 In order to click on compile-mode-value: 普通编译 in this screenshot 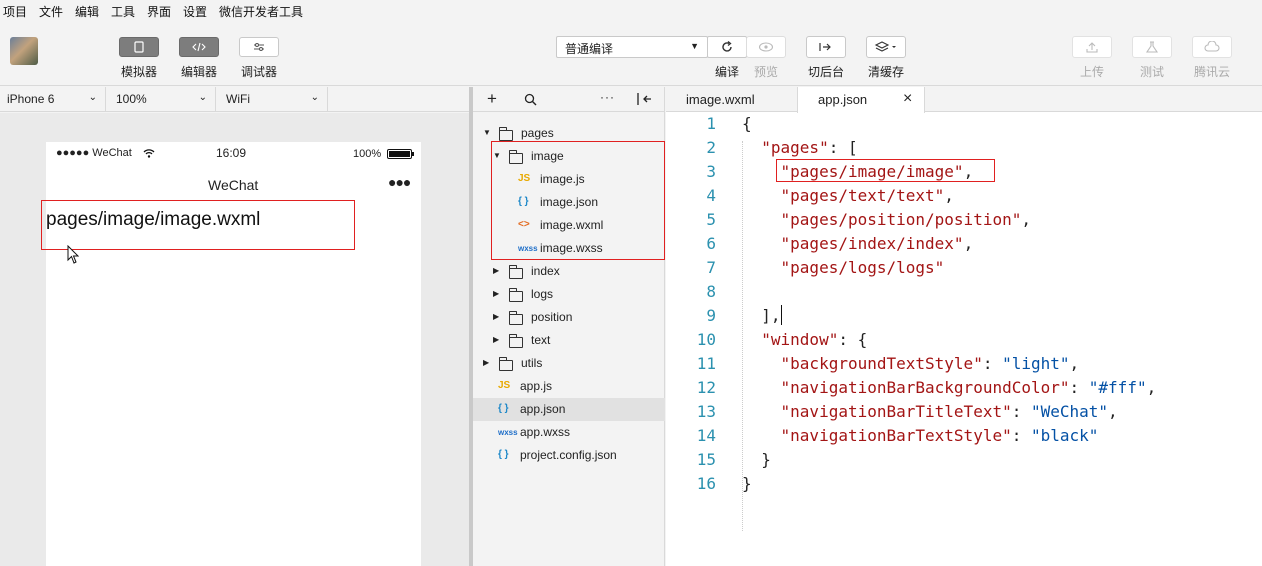, I will do `click(589, 49)`.